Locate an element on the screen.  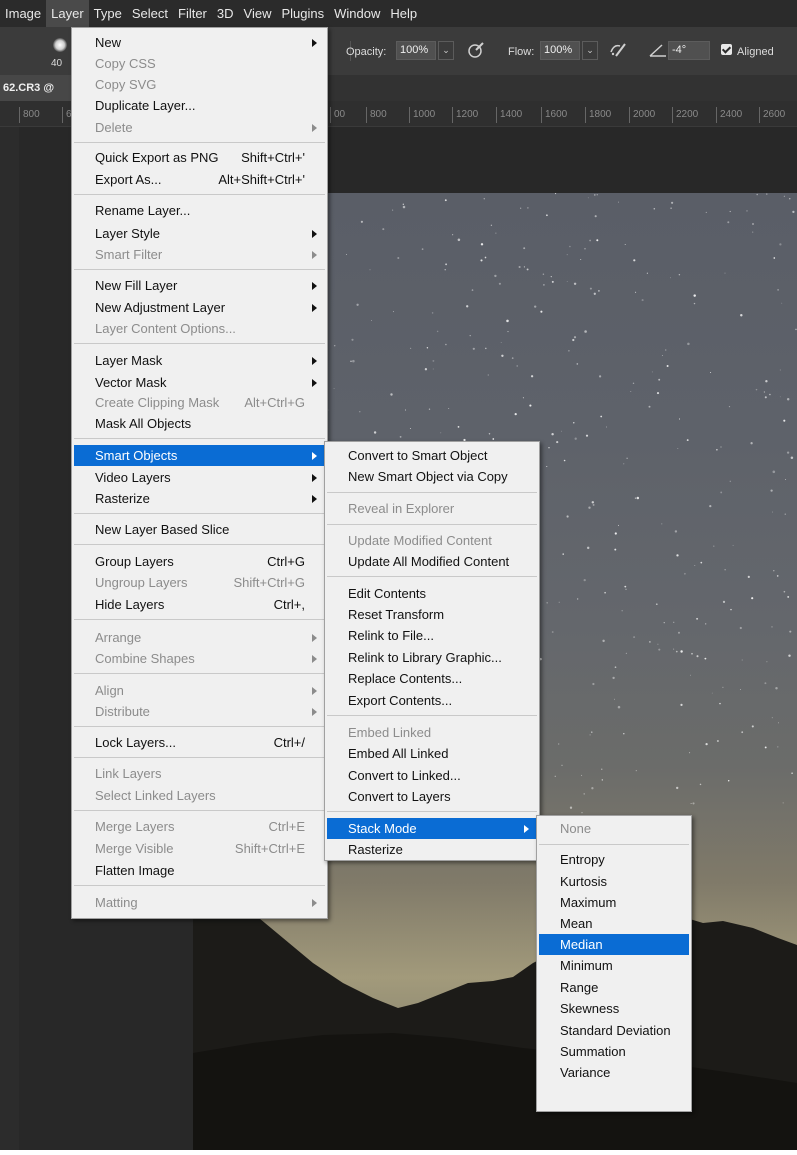
menu-item-minimum: Minimum is located at coordinates (614, 965).